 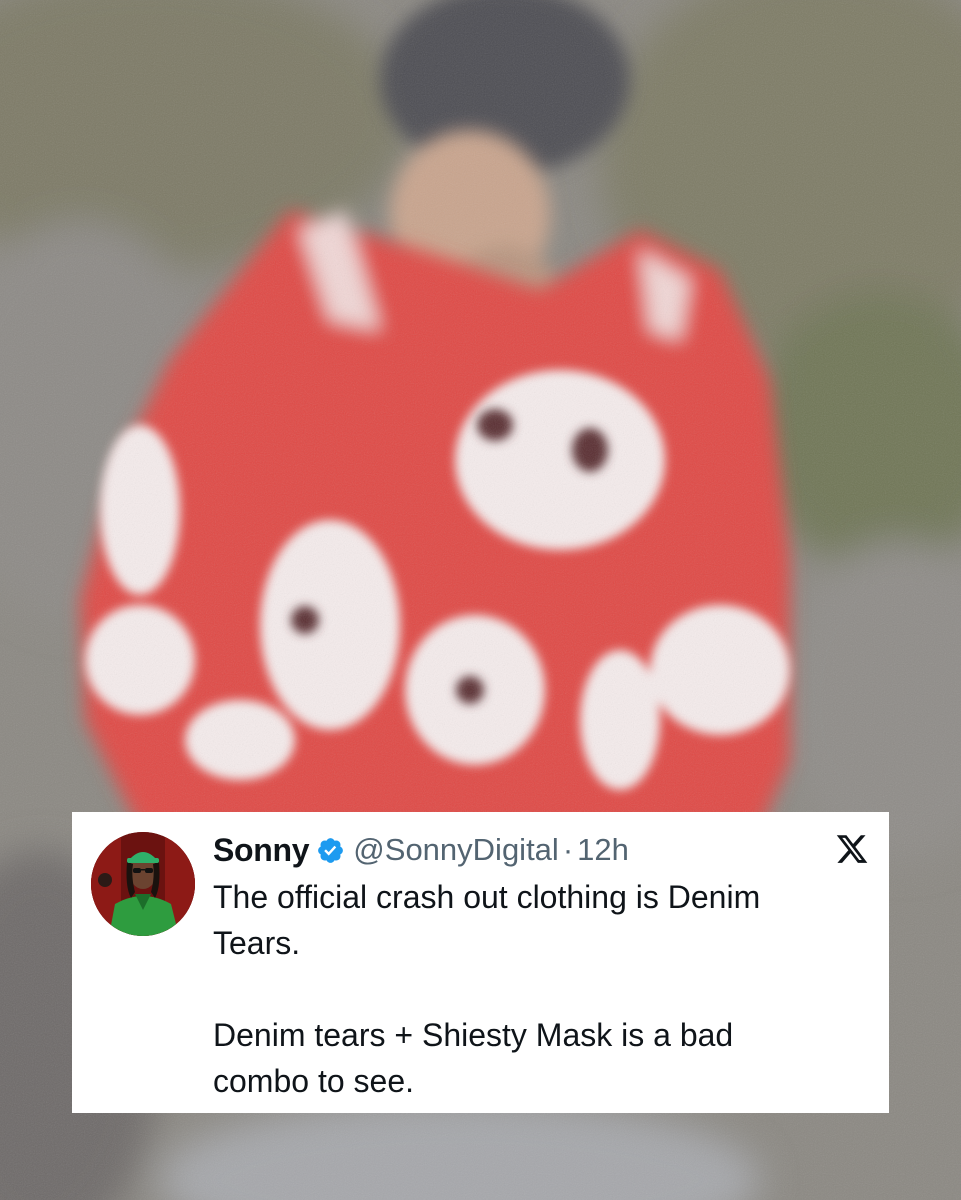 What do you see at coordinates (313, 1081) in the screenshot?
I see `tweet-text-line: combo to see.` at bounding box center [313, 1081].